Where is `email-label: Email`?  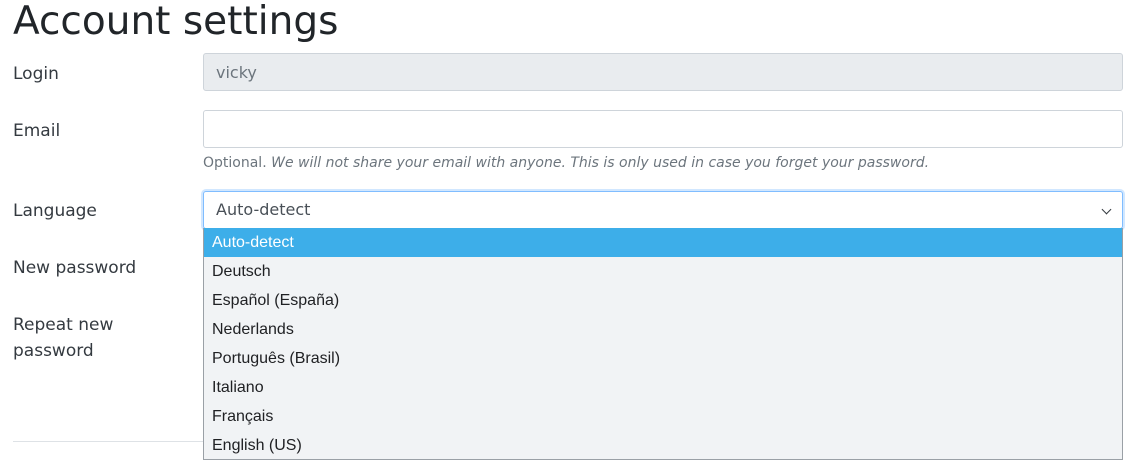 email-label: Email is located at coordinates (37, 131).